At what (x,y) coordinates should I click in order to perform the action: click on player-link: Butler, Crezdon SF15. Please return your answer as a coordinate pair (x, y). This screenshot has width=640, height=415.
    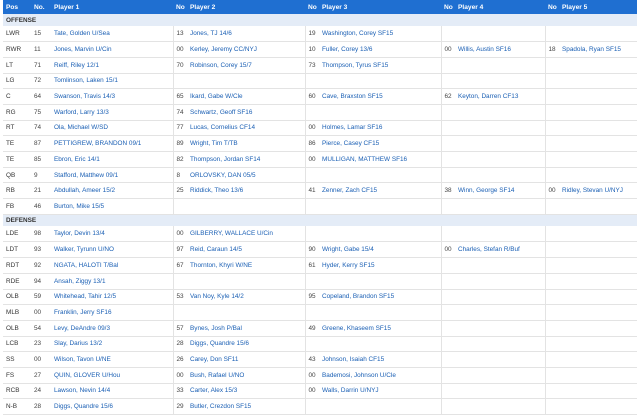
    Looking at the image, I should click on (246, 406).